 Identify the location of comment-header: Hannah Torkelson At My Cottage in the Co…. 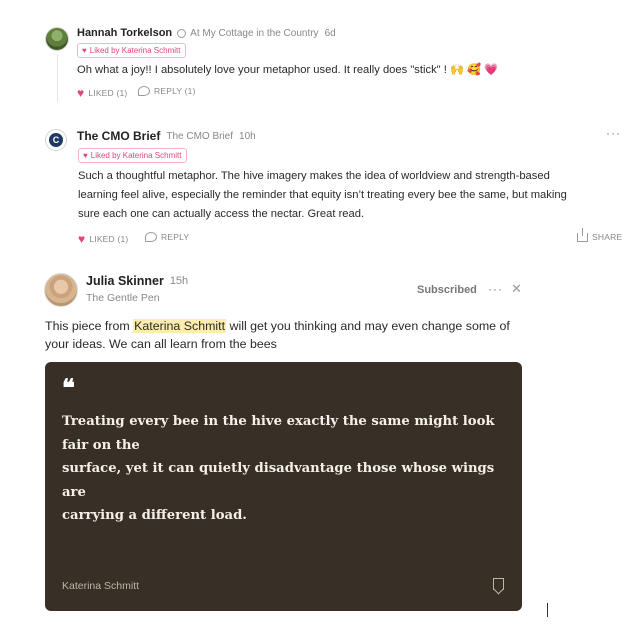
(206, 33).